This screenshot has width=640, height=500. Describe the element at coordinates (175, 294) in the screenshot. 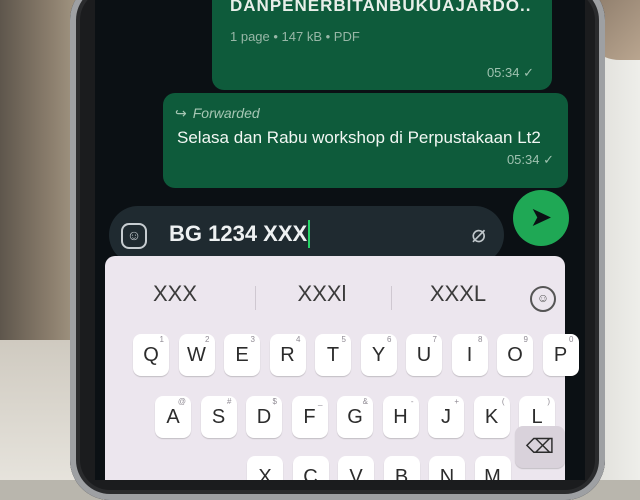

I see `suggestion-item: XXX` at that location.